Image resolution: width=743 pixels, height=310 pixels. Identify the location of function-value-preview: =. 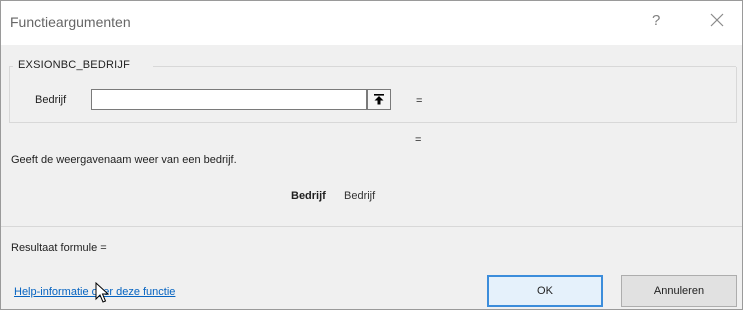
(418, 140).